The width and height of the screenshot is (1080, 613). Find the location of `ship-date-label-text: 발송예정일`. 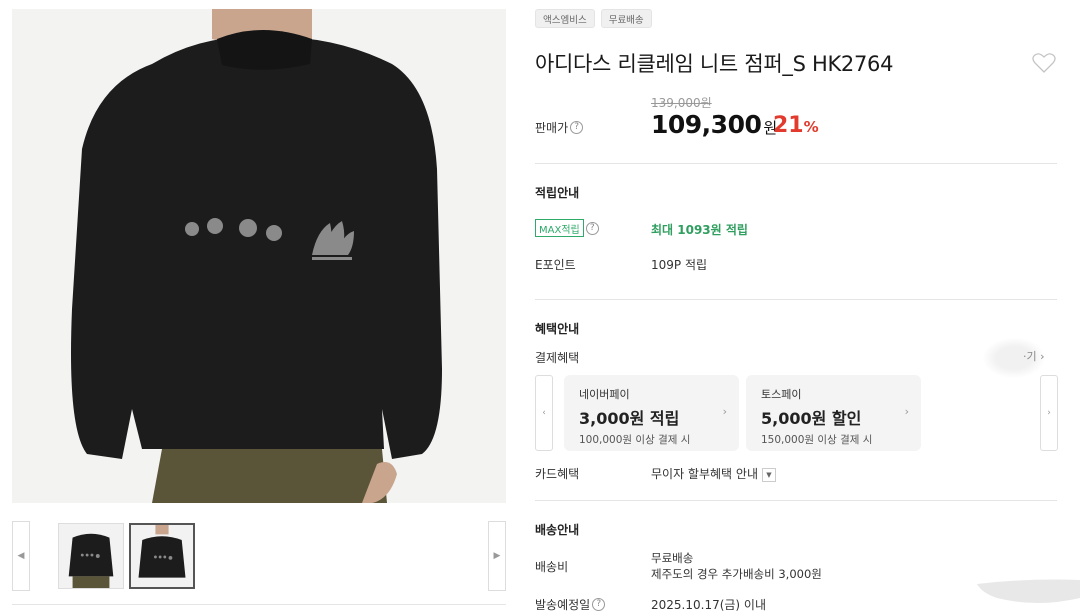

ship-date-label-text: 발송예정일 is located at coordinates (563, 605).